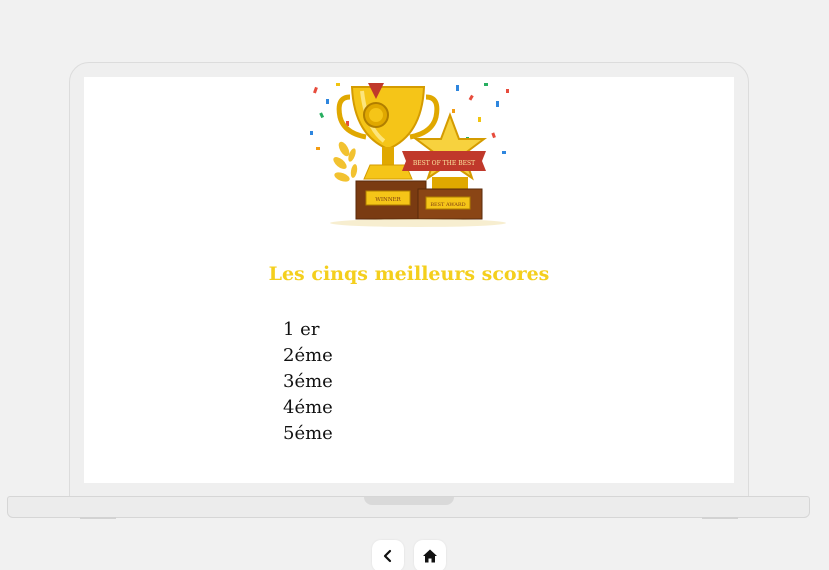 This screenshot has width=829, height=570. What do you see at coordinates (308, 433) in the screenshot?
I see `rank-item-5: 5éme` at bounding box center [308, 433].